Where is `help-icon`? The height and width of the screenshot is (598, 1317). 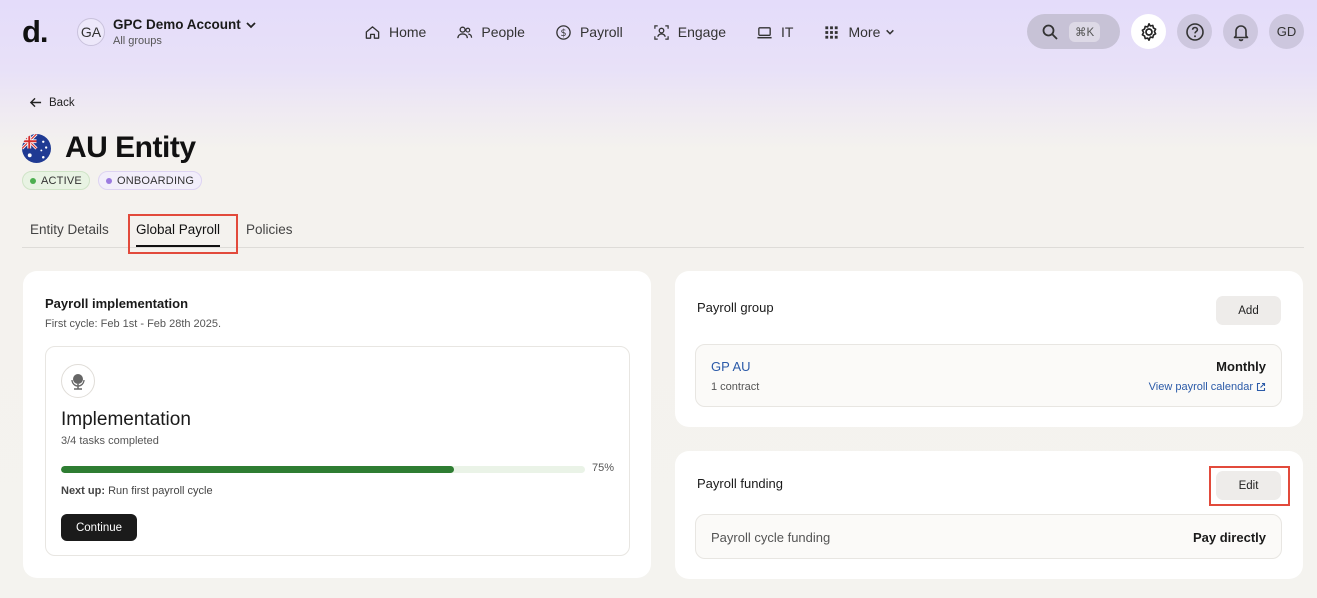 help-icon is located at coordinates (1194, 31).